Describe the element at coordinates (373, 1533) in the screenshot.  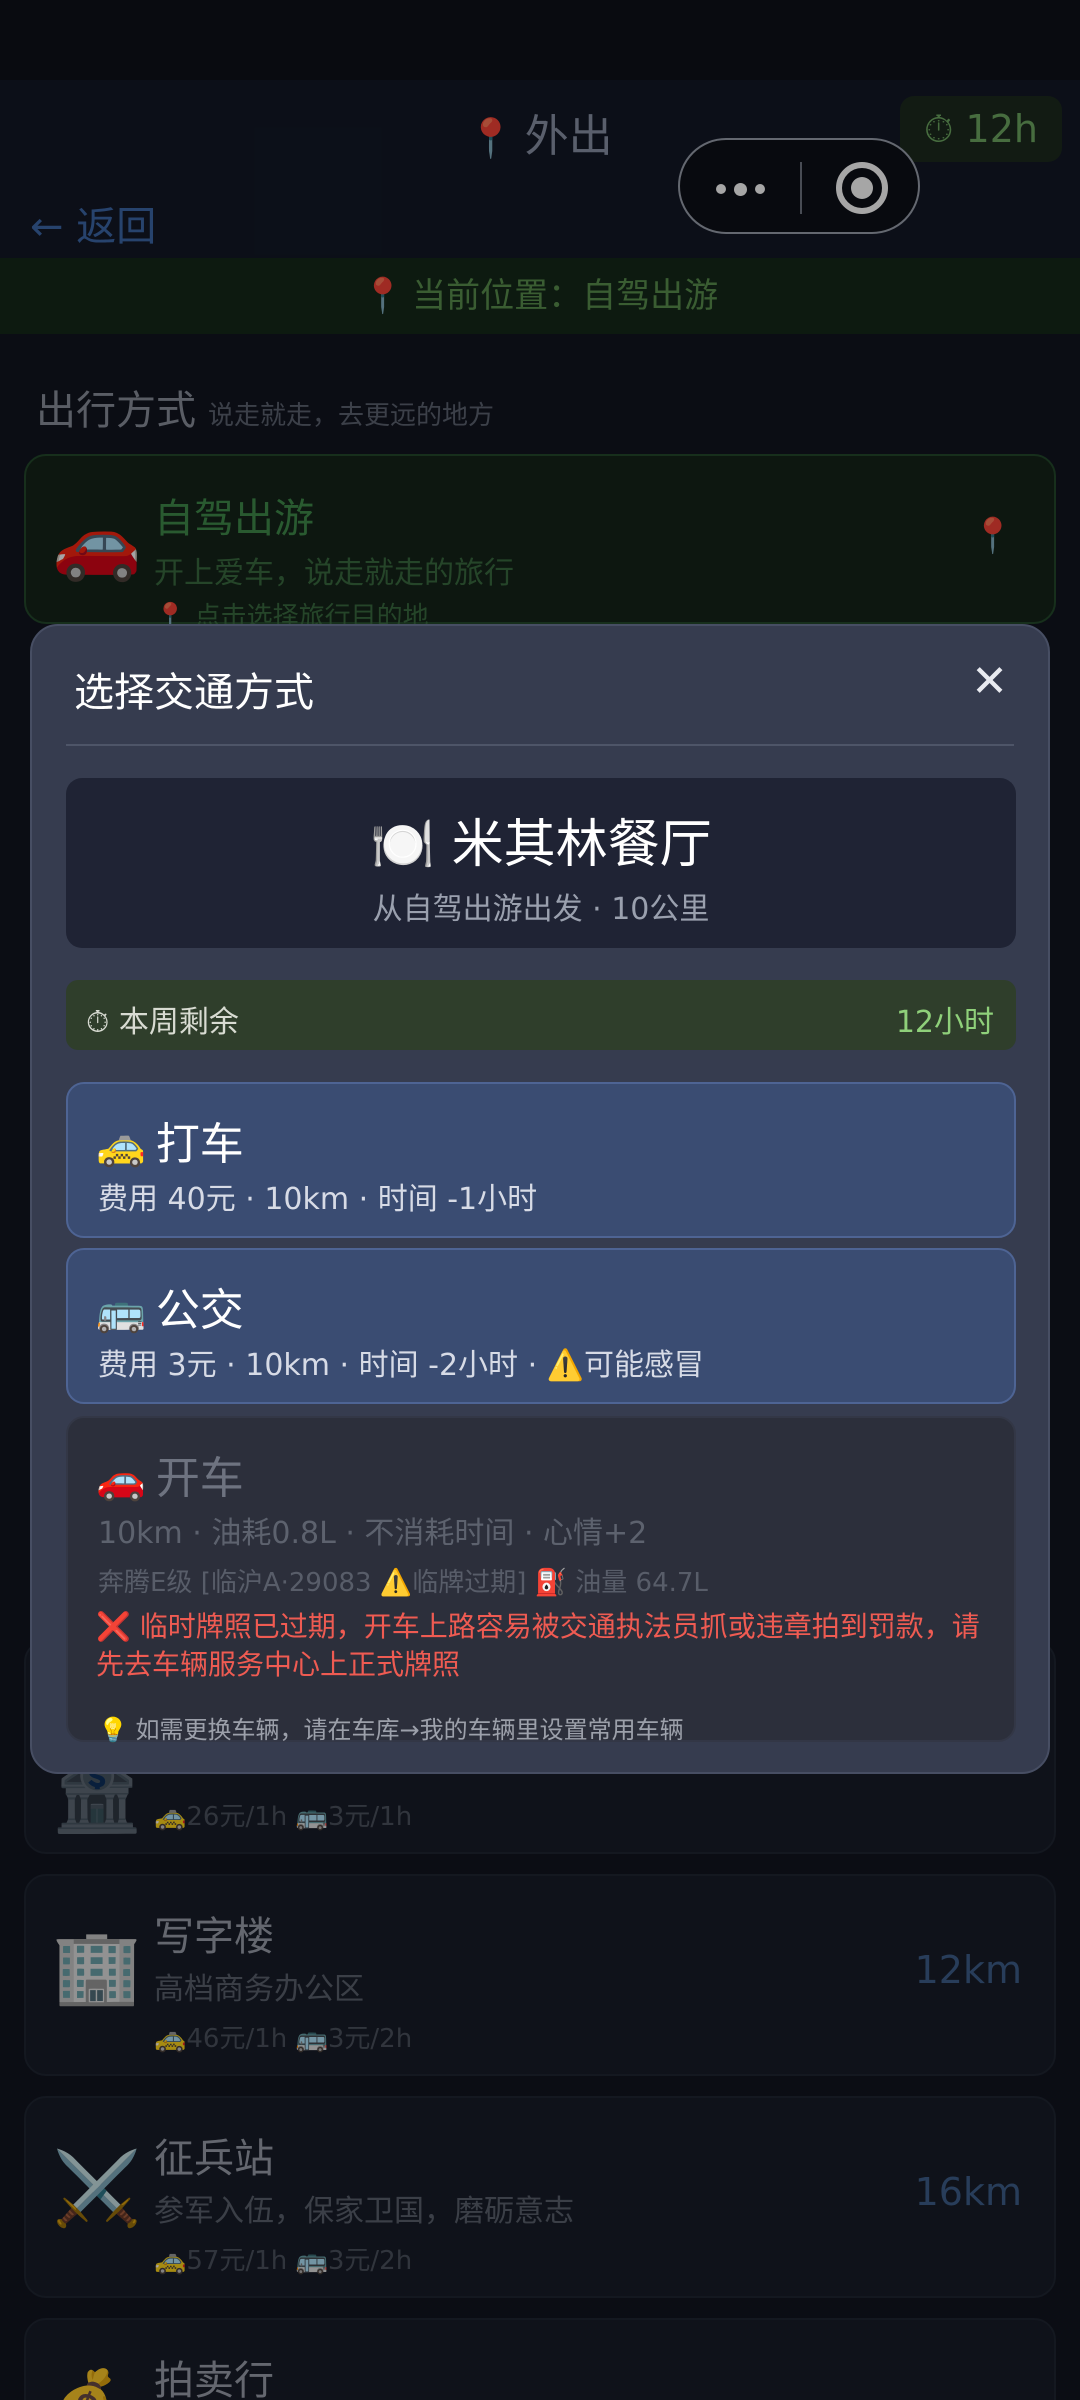
I see `option-meta: 10km · 油耗0.8L · 不消耗时间 · 心情+2` at that location.